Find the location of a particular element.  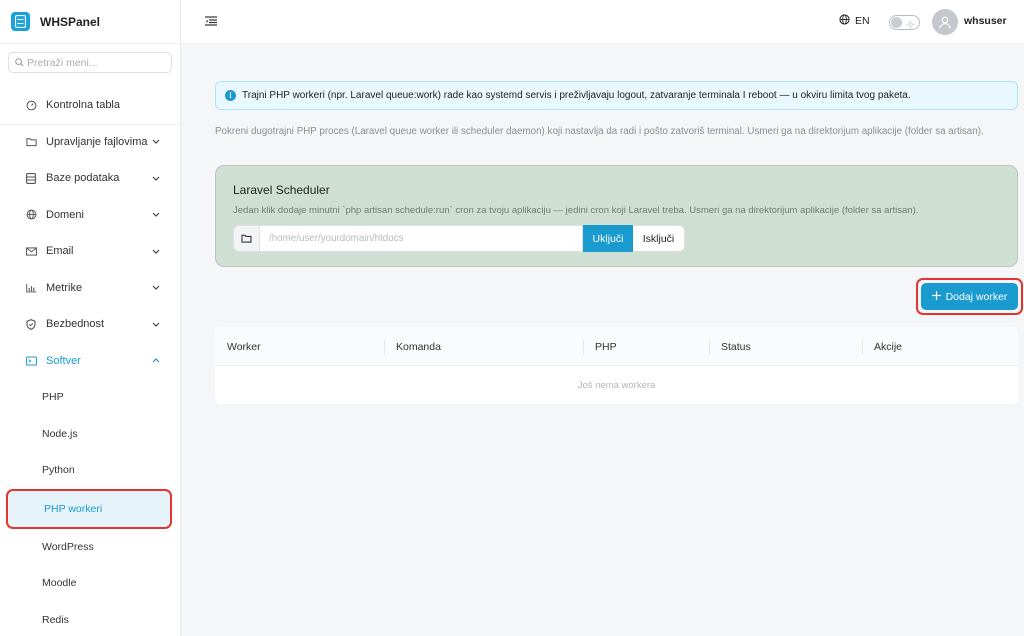

column-header-php: PHP is located at coordinates (600, 346).